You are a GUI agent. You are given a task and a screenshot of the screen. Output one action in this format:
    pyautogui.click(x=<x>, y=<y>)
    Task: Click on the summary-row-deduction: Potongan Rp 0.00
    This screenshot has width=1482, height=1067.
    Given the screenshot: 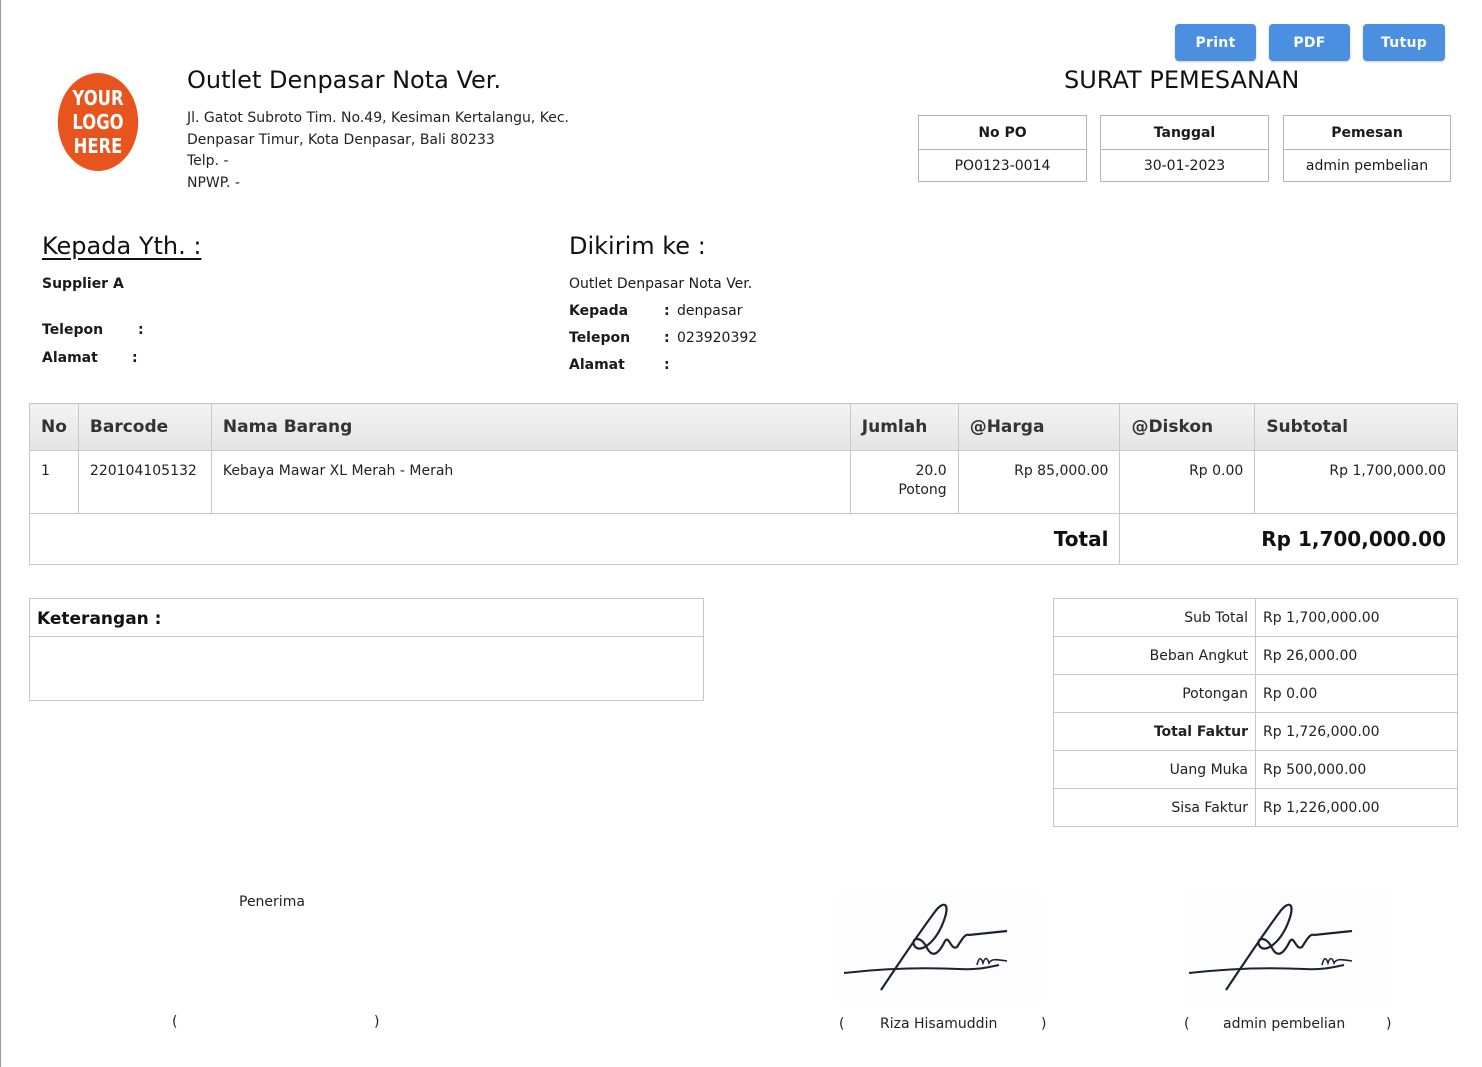 What is the action you would take?
    pyautogui.click(x=1255, y=693)
    